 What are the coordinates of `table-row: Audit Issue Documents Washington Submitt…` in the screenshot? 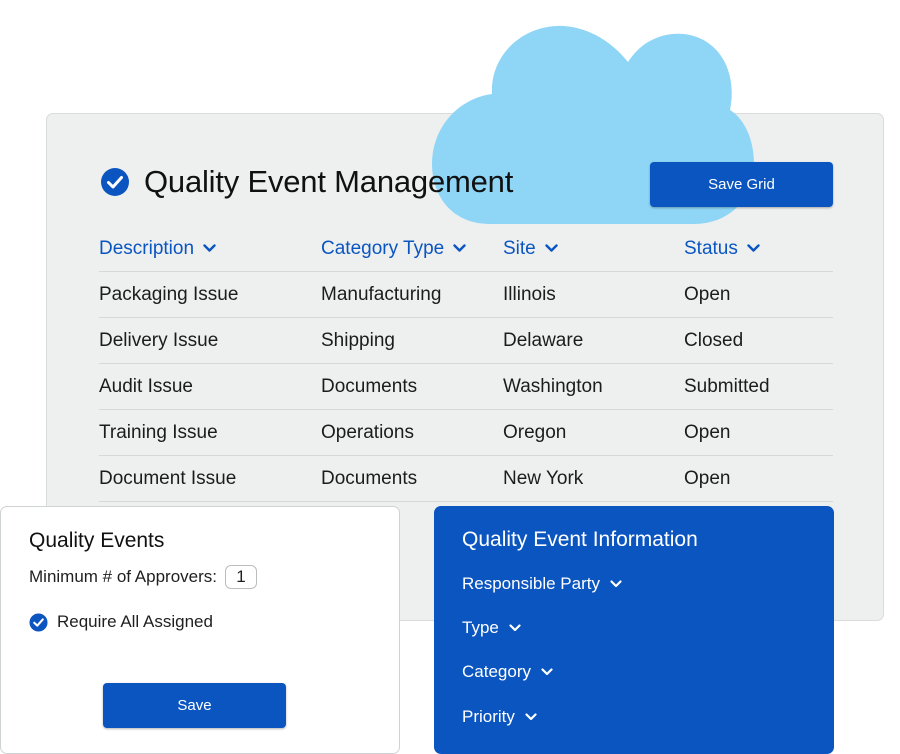 It's located at (466, 387).